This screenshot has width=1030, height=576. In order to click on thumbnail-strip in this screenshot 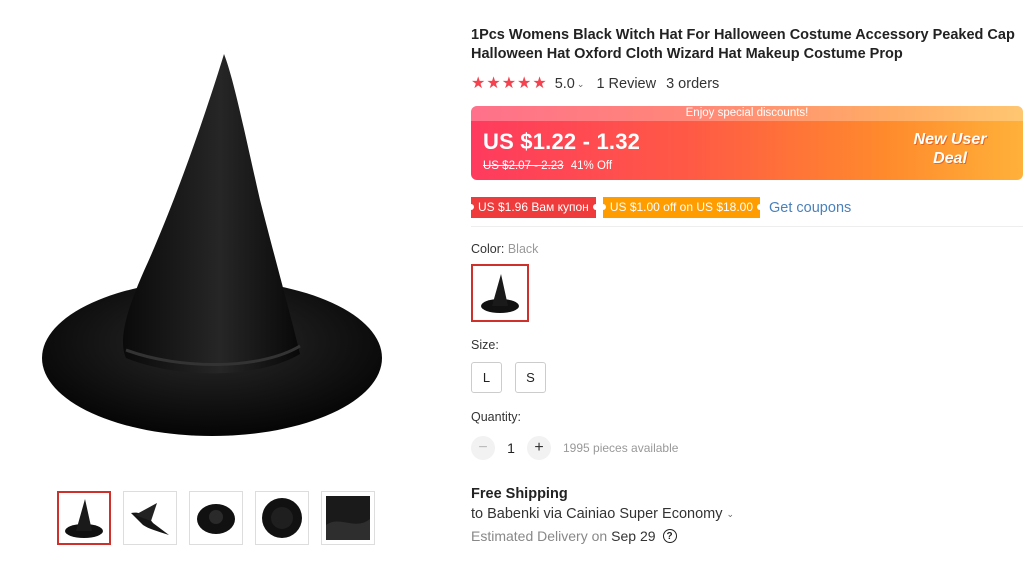, I will do `click(216, 518)`.